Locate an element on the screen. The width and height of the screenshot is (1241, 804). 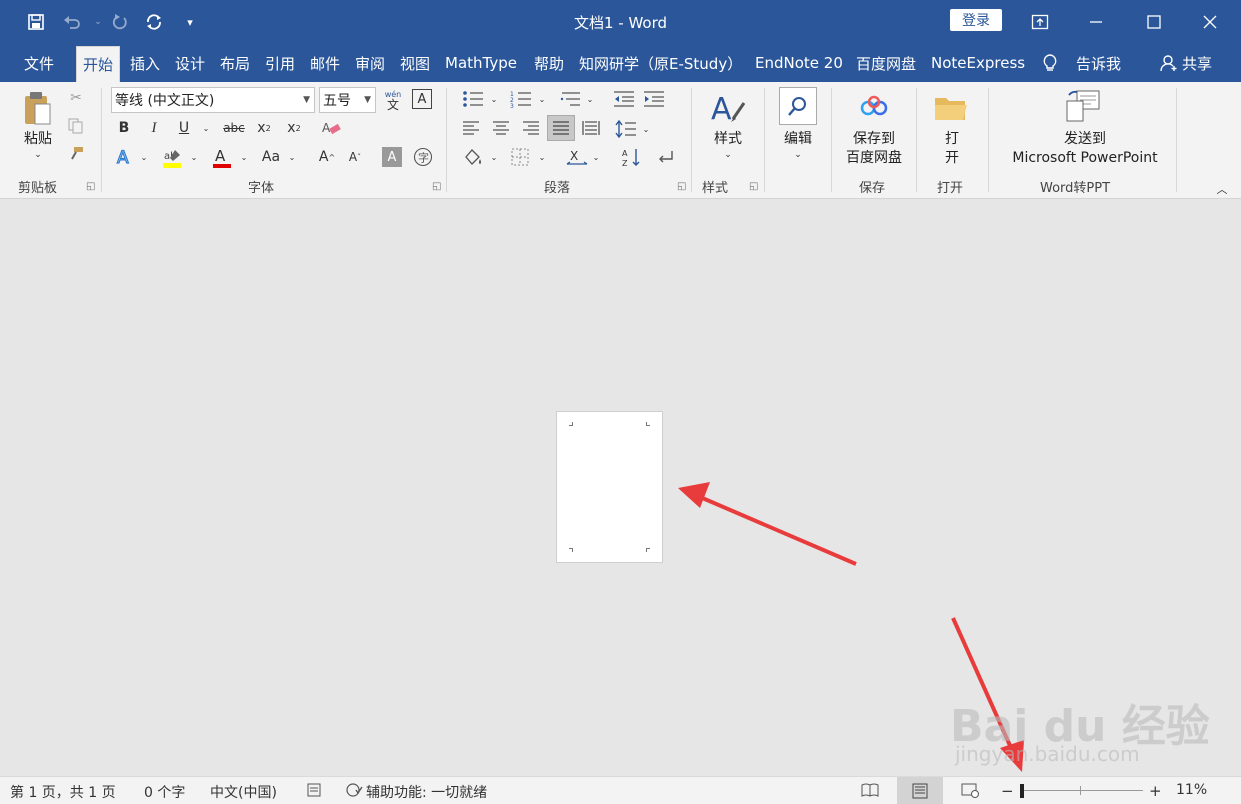
italic-icon: I is located at coordinates (154, 128).